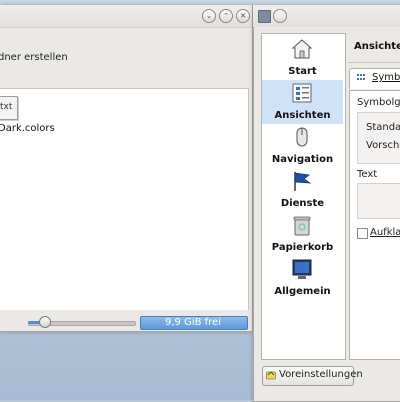 This screenshot has height=402, width=400. Describe the element at coordinates (303, 181) in the screenshot. I see `flag-icon` at that location.